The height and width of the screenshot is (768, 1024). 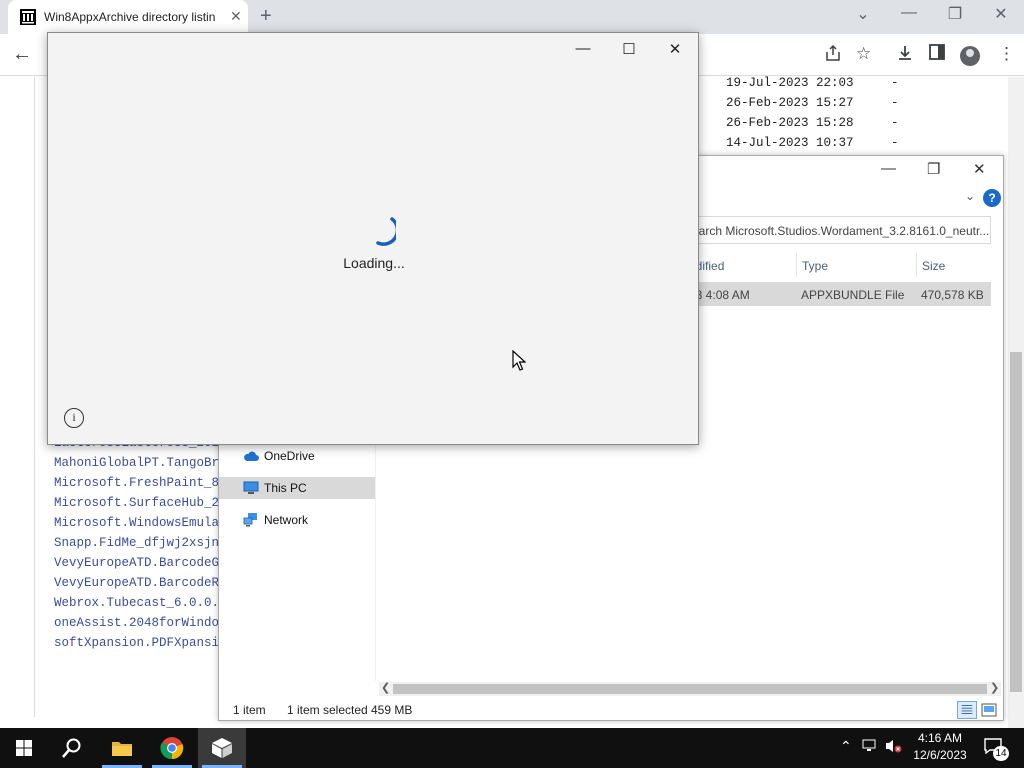 I want to click on listing-row: 19-Jul-2023 22:03 -, so click(x=812, y=83).